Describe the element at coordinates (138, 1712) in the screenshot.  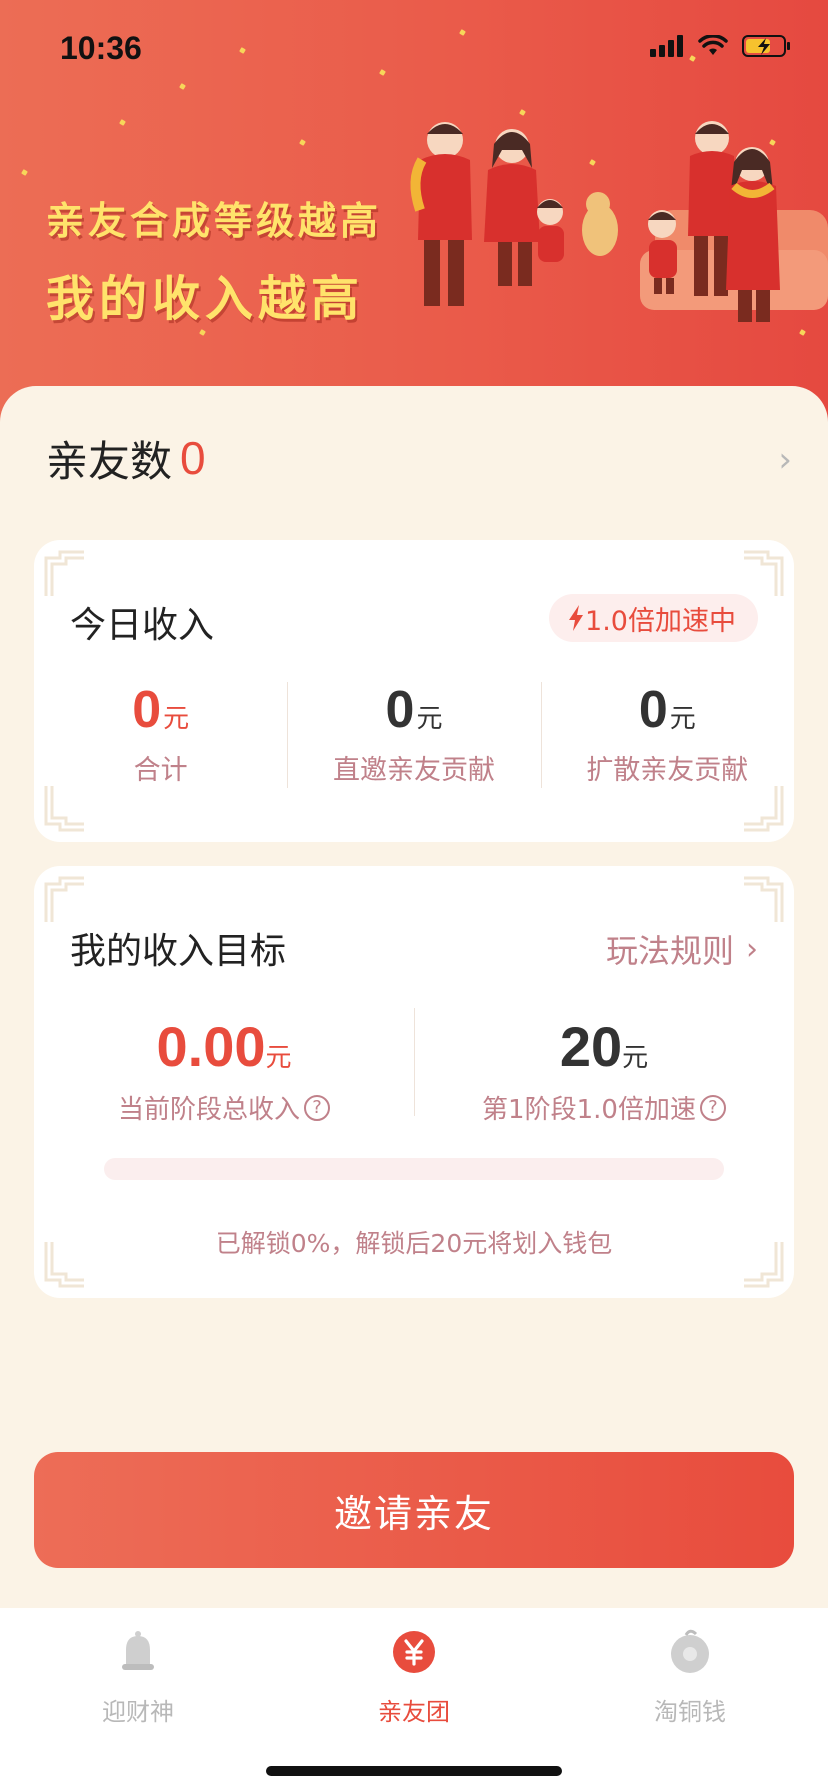
I see `tab-label: 迎财神` at that location.